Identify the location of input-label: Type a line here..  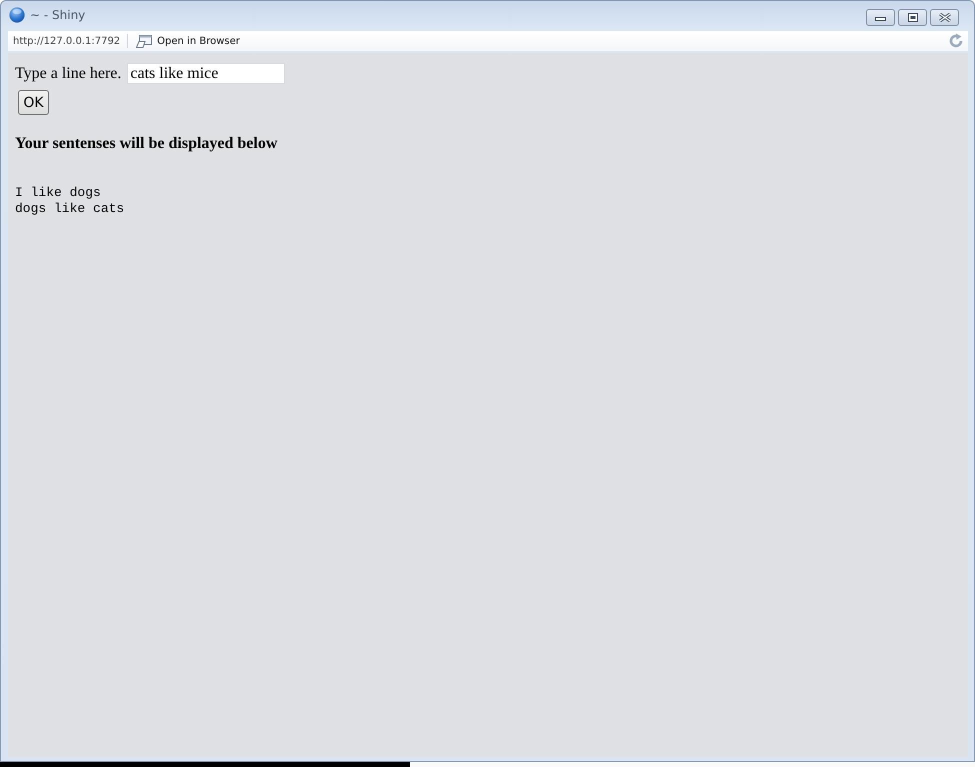
(68, 73).